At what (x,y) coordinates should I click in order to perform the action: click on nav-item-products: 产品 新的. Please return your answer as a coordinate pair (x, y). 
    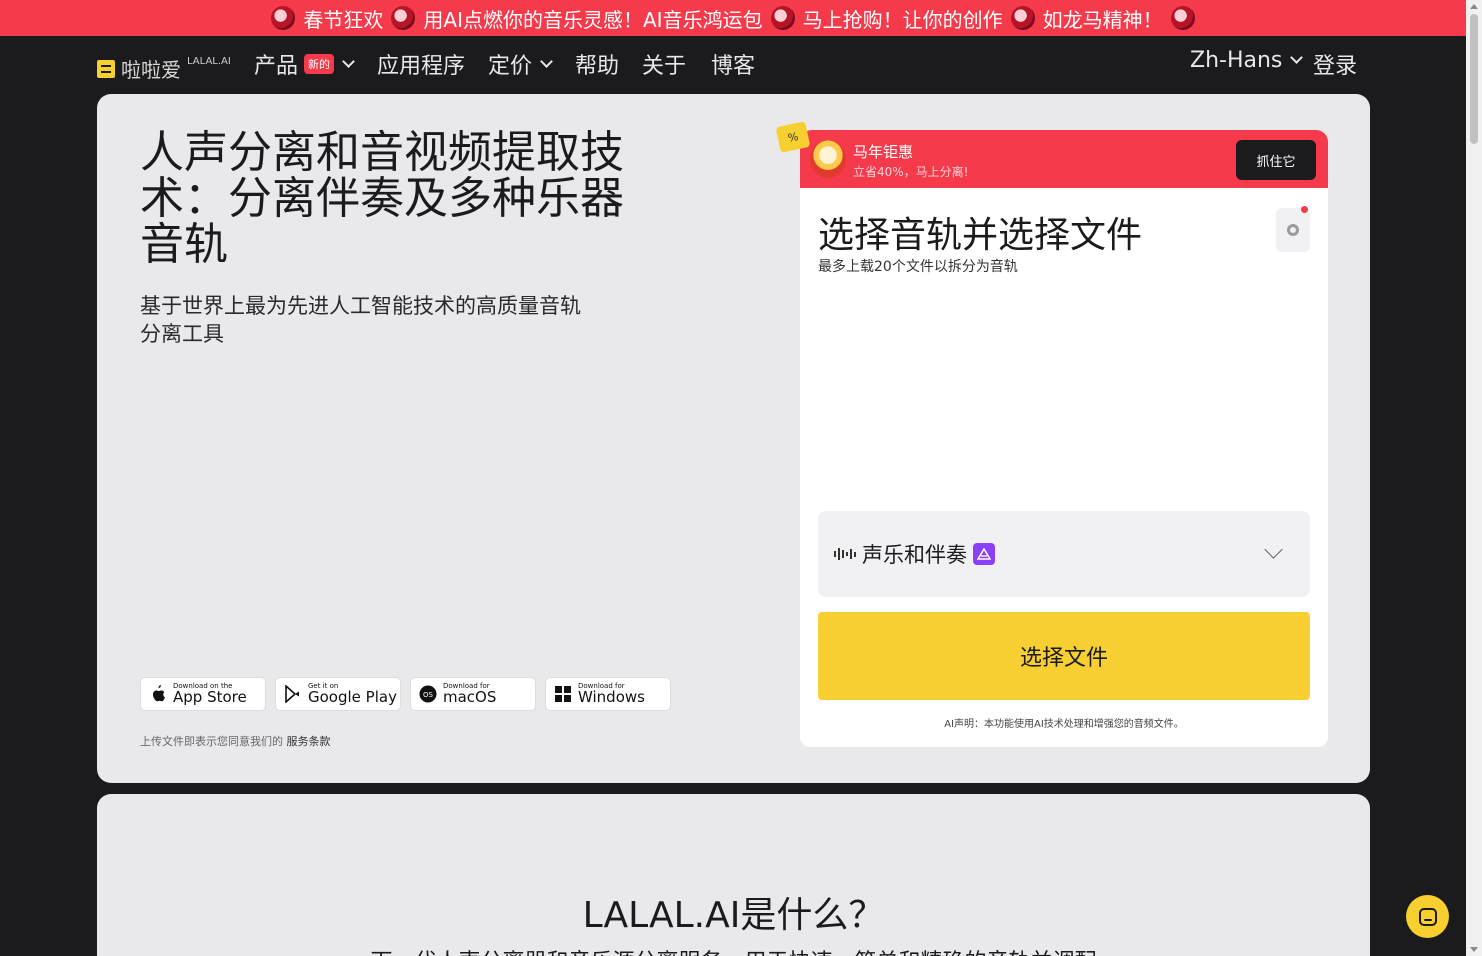
    Looking at the image, I should click on (304, 64).